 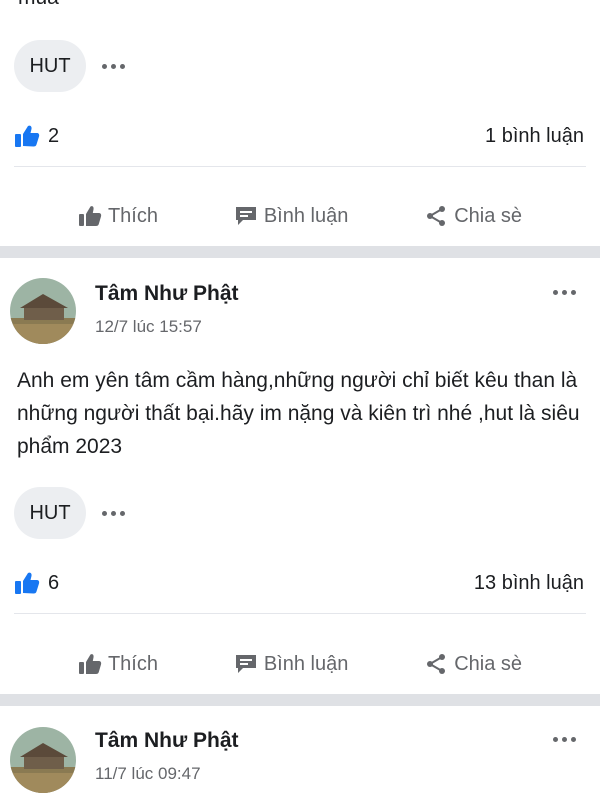 I want to click on like-count-value: 6, so click(x=54, y=582).